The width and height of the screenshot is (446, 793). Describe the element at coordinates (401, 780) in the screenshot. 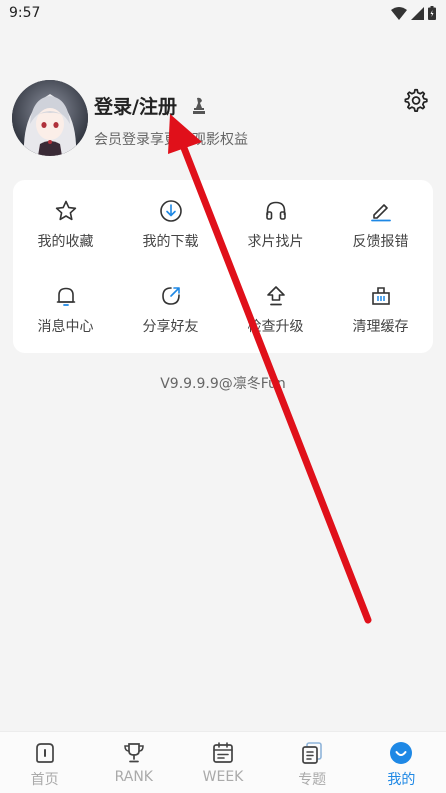

I see `tab-label: 我的` at that location.